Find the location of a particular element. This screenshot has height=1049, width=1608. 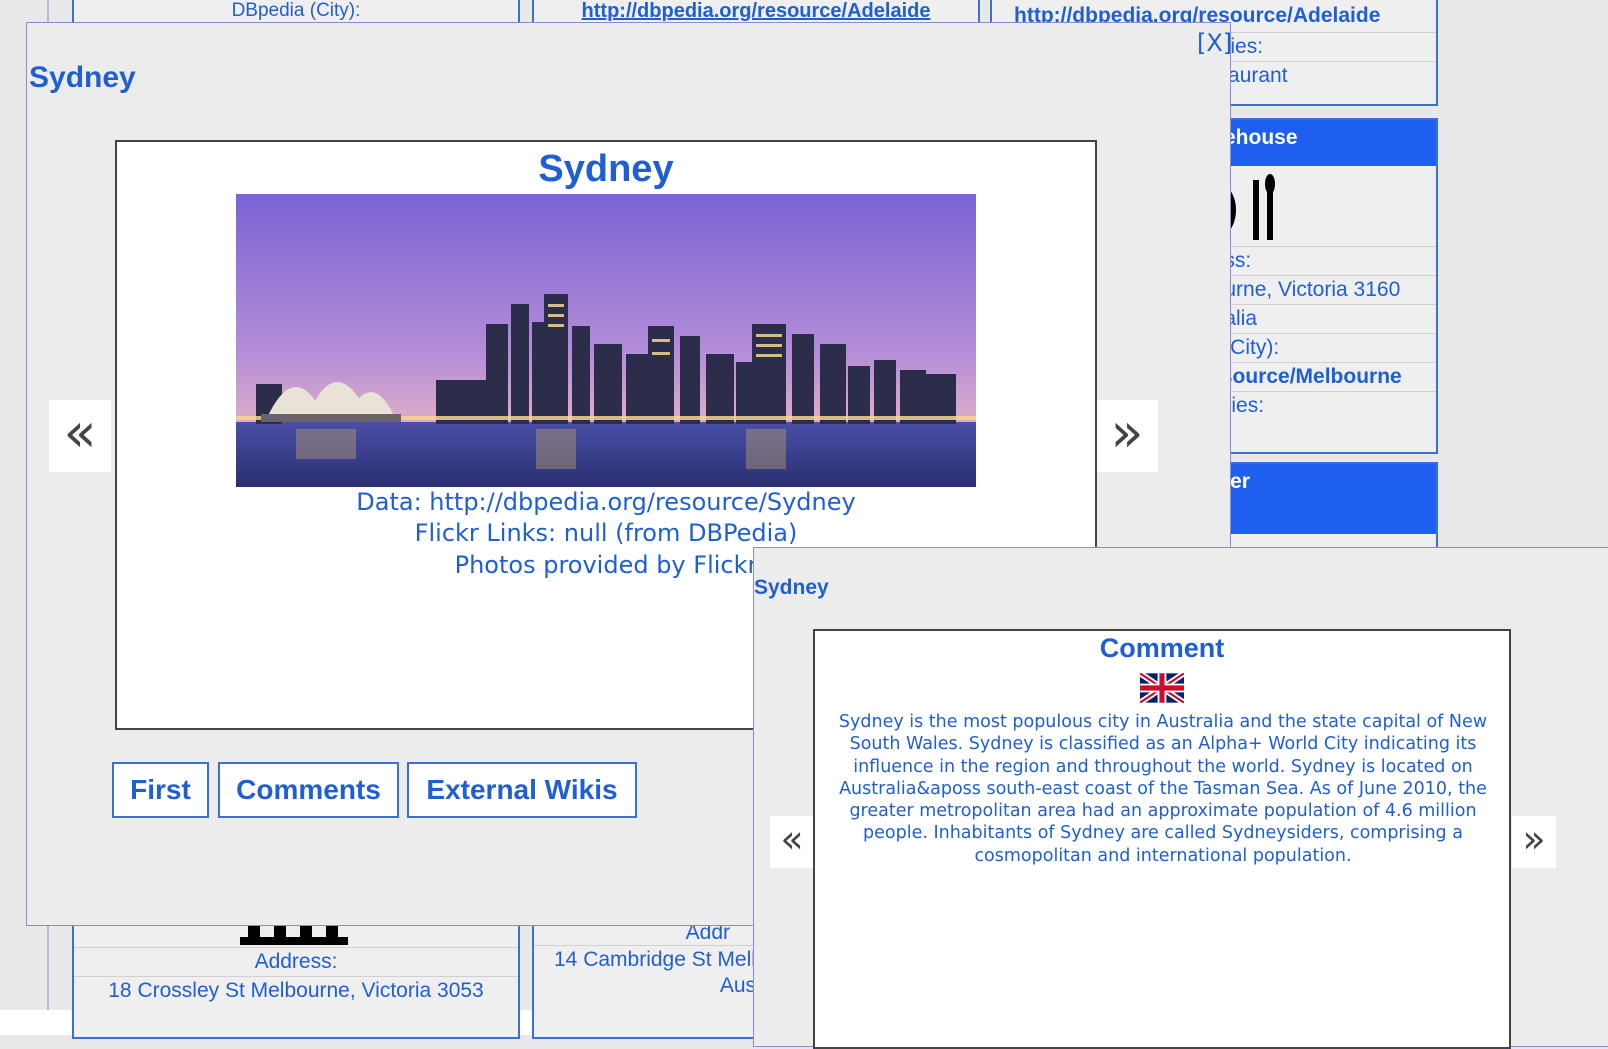

skyline-image is located at coordinates (606, 340).